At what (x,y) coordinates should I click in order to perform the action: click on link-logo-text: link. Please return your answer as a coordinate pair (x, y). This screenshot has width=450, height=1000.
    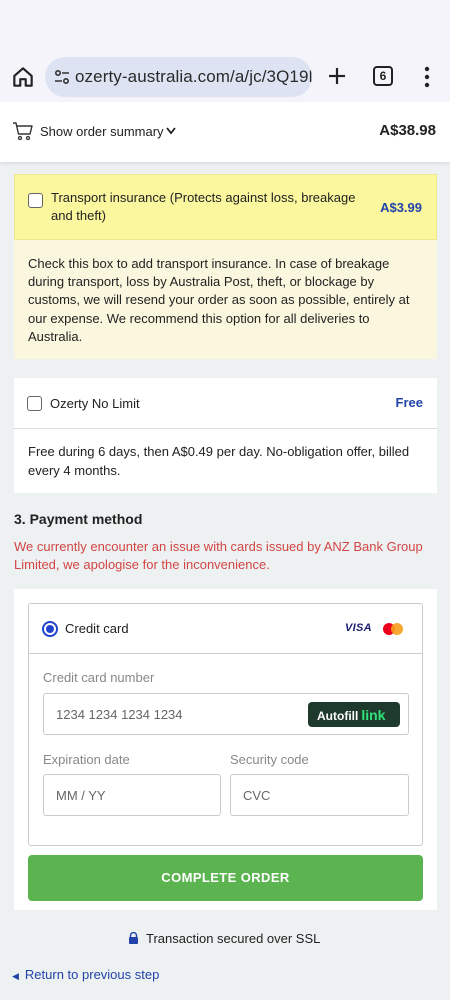
    Looking at the image, I should click on (373, 715).